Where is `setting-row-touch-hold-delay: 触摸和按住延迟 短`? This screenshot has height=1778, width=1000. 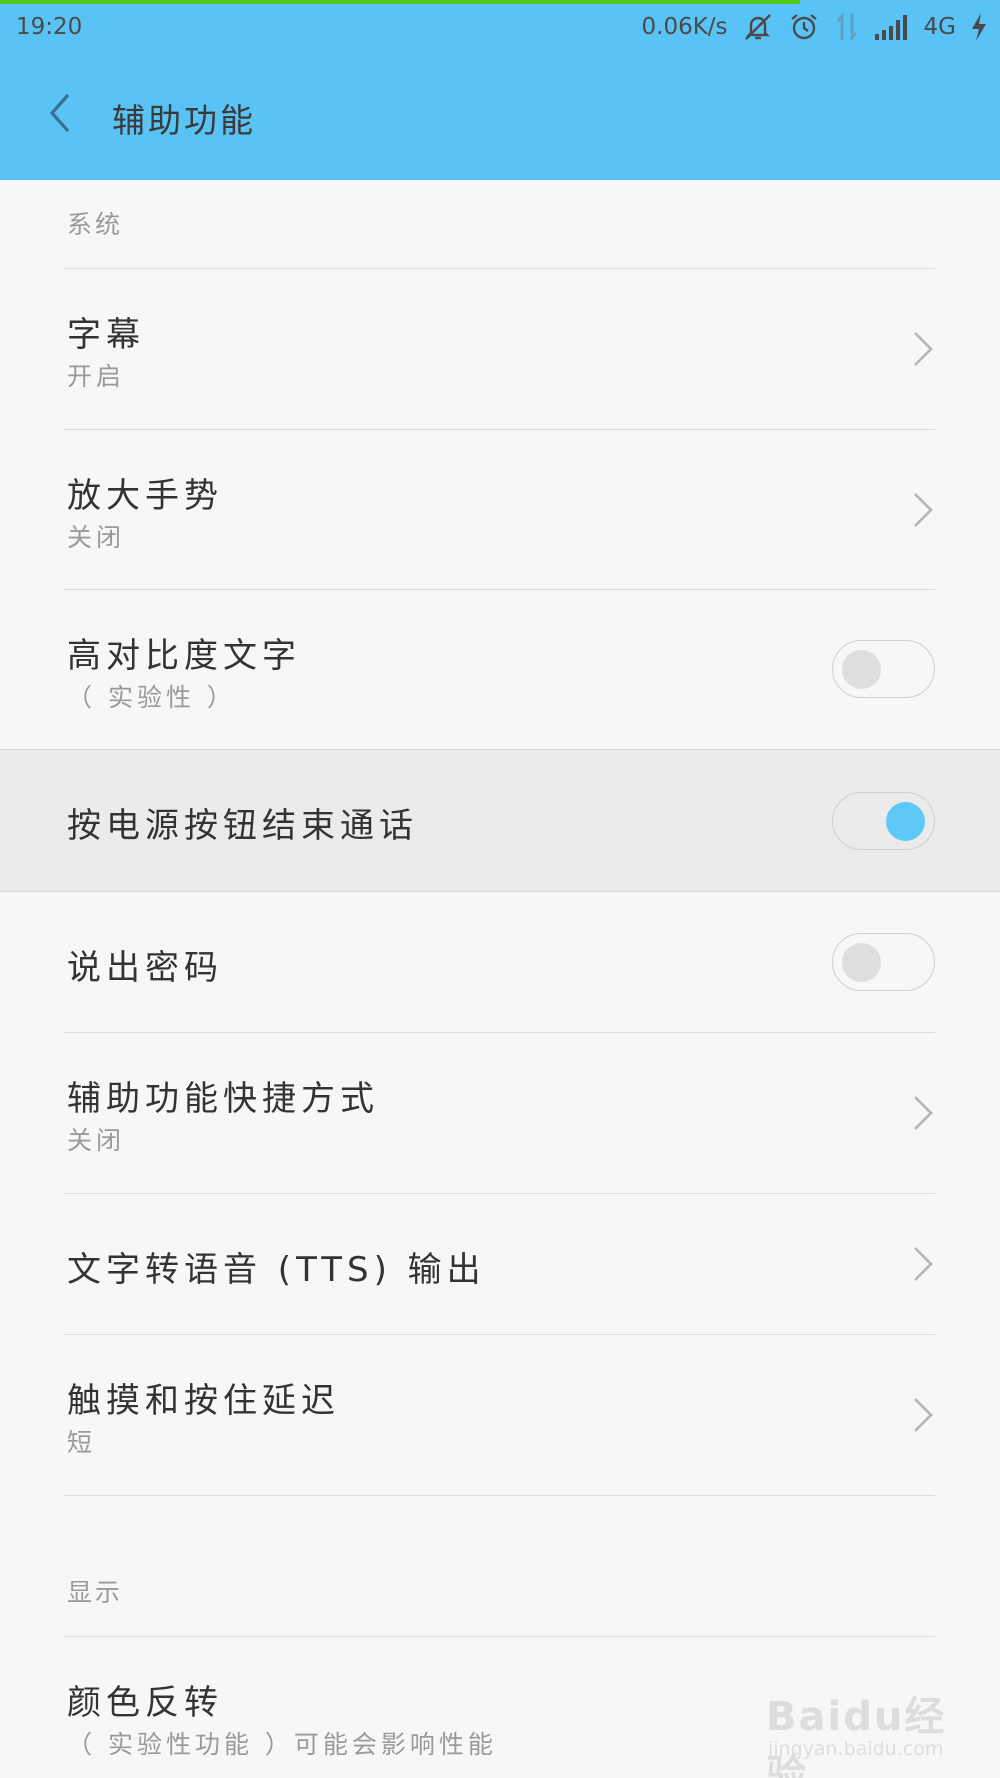 setting-row-touch-hold-delay: 触摸和按住延迟 短 is located at coordinates (500, 1415).